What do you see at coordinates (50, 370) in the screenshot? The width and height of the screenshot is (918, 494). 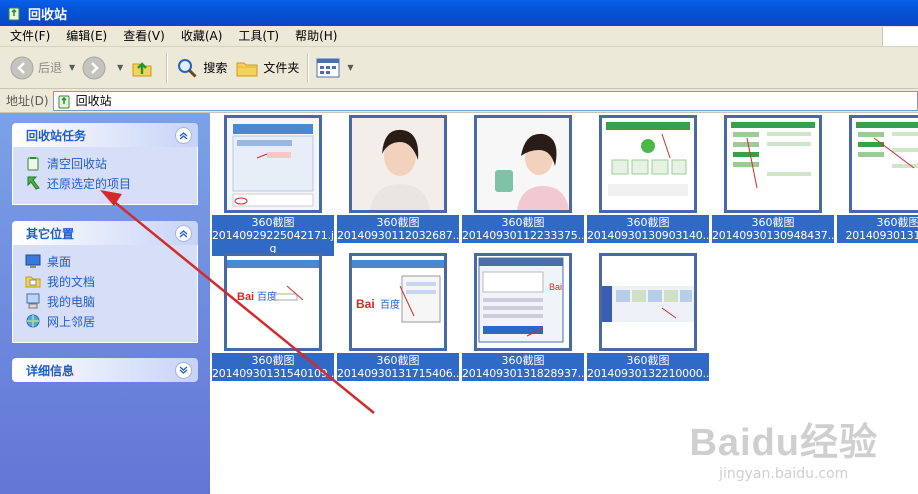 I see `panel-title: 详细信息` at bounding box center [50, 370].